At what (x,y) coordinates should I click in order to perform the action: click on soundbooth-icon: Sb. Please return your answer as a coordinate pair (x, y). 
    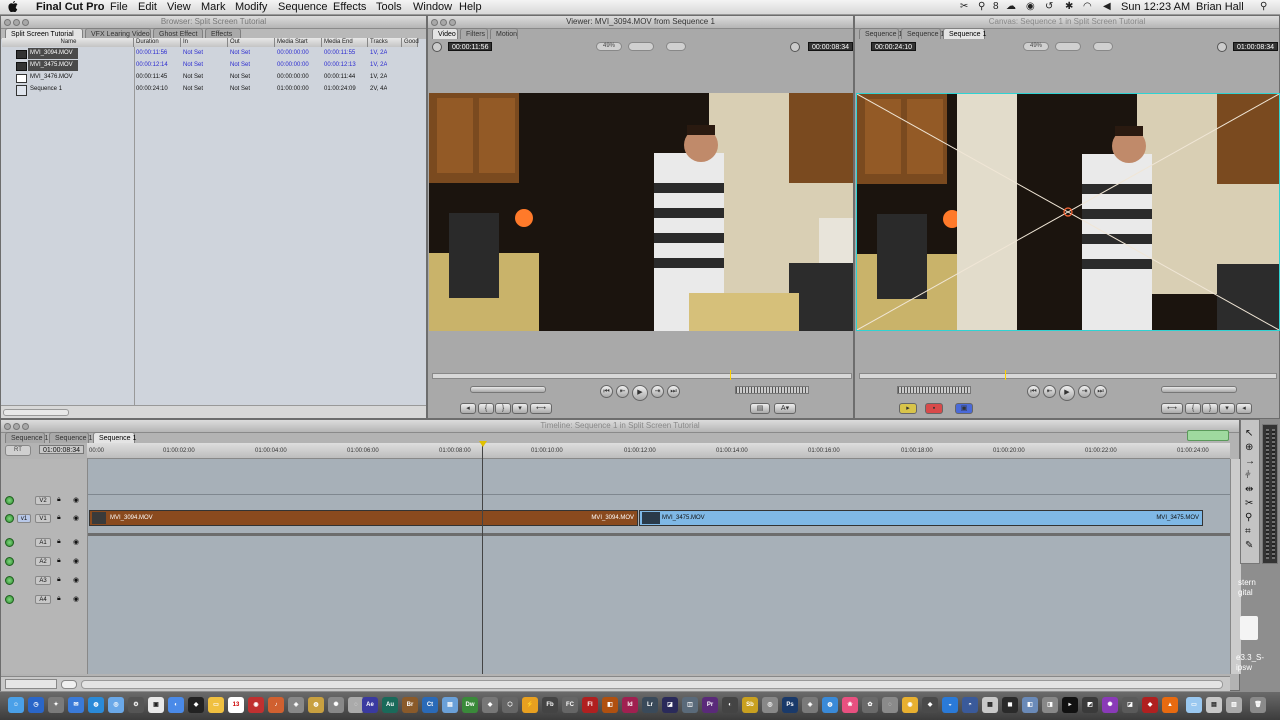
    Looking at the image, I should click on (750, 705).